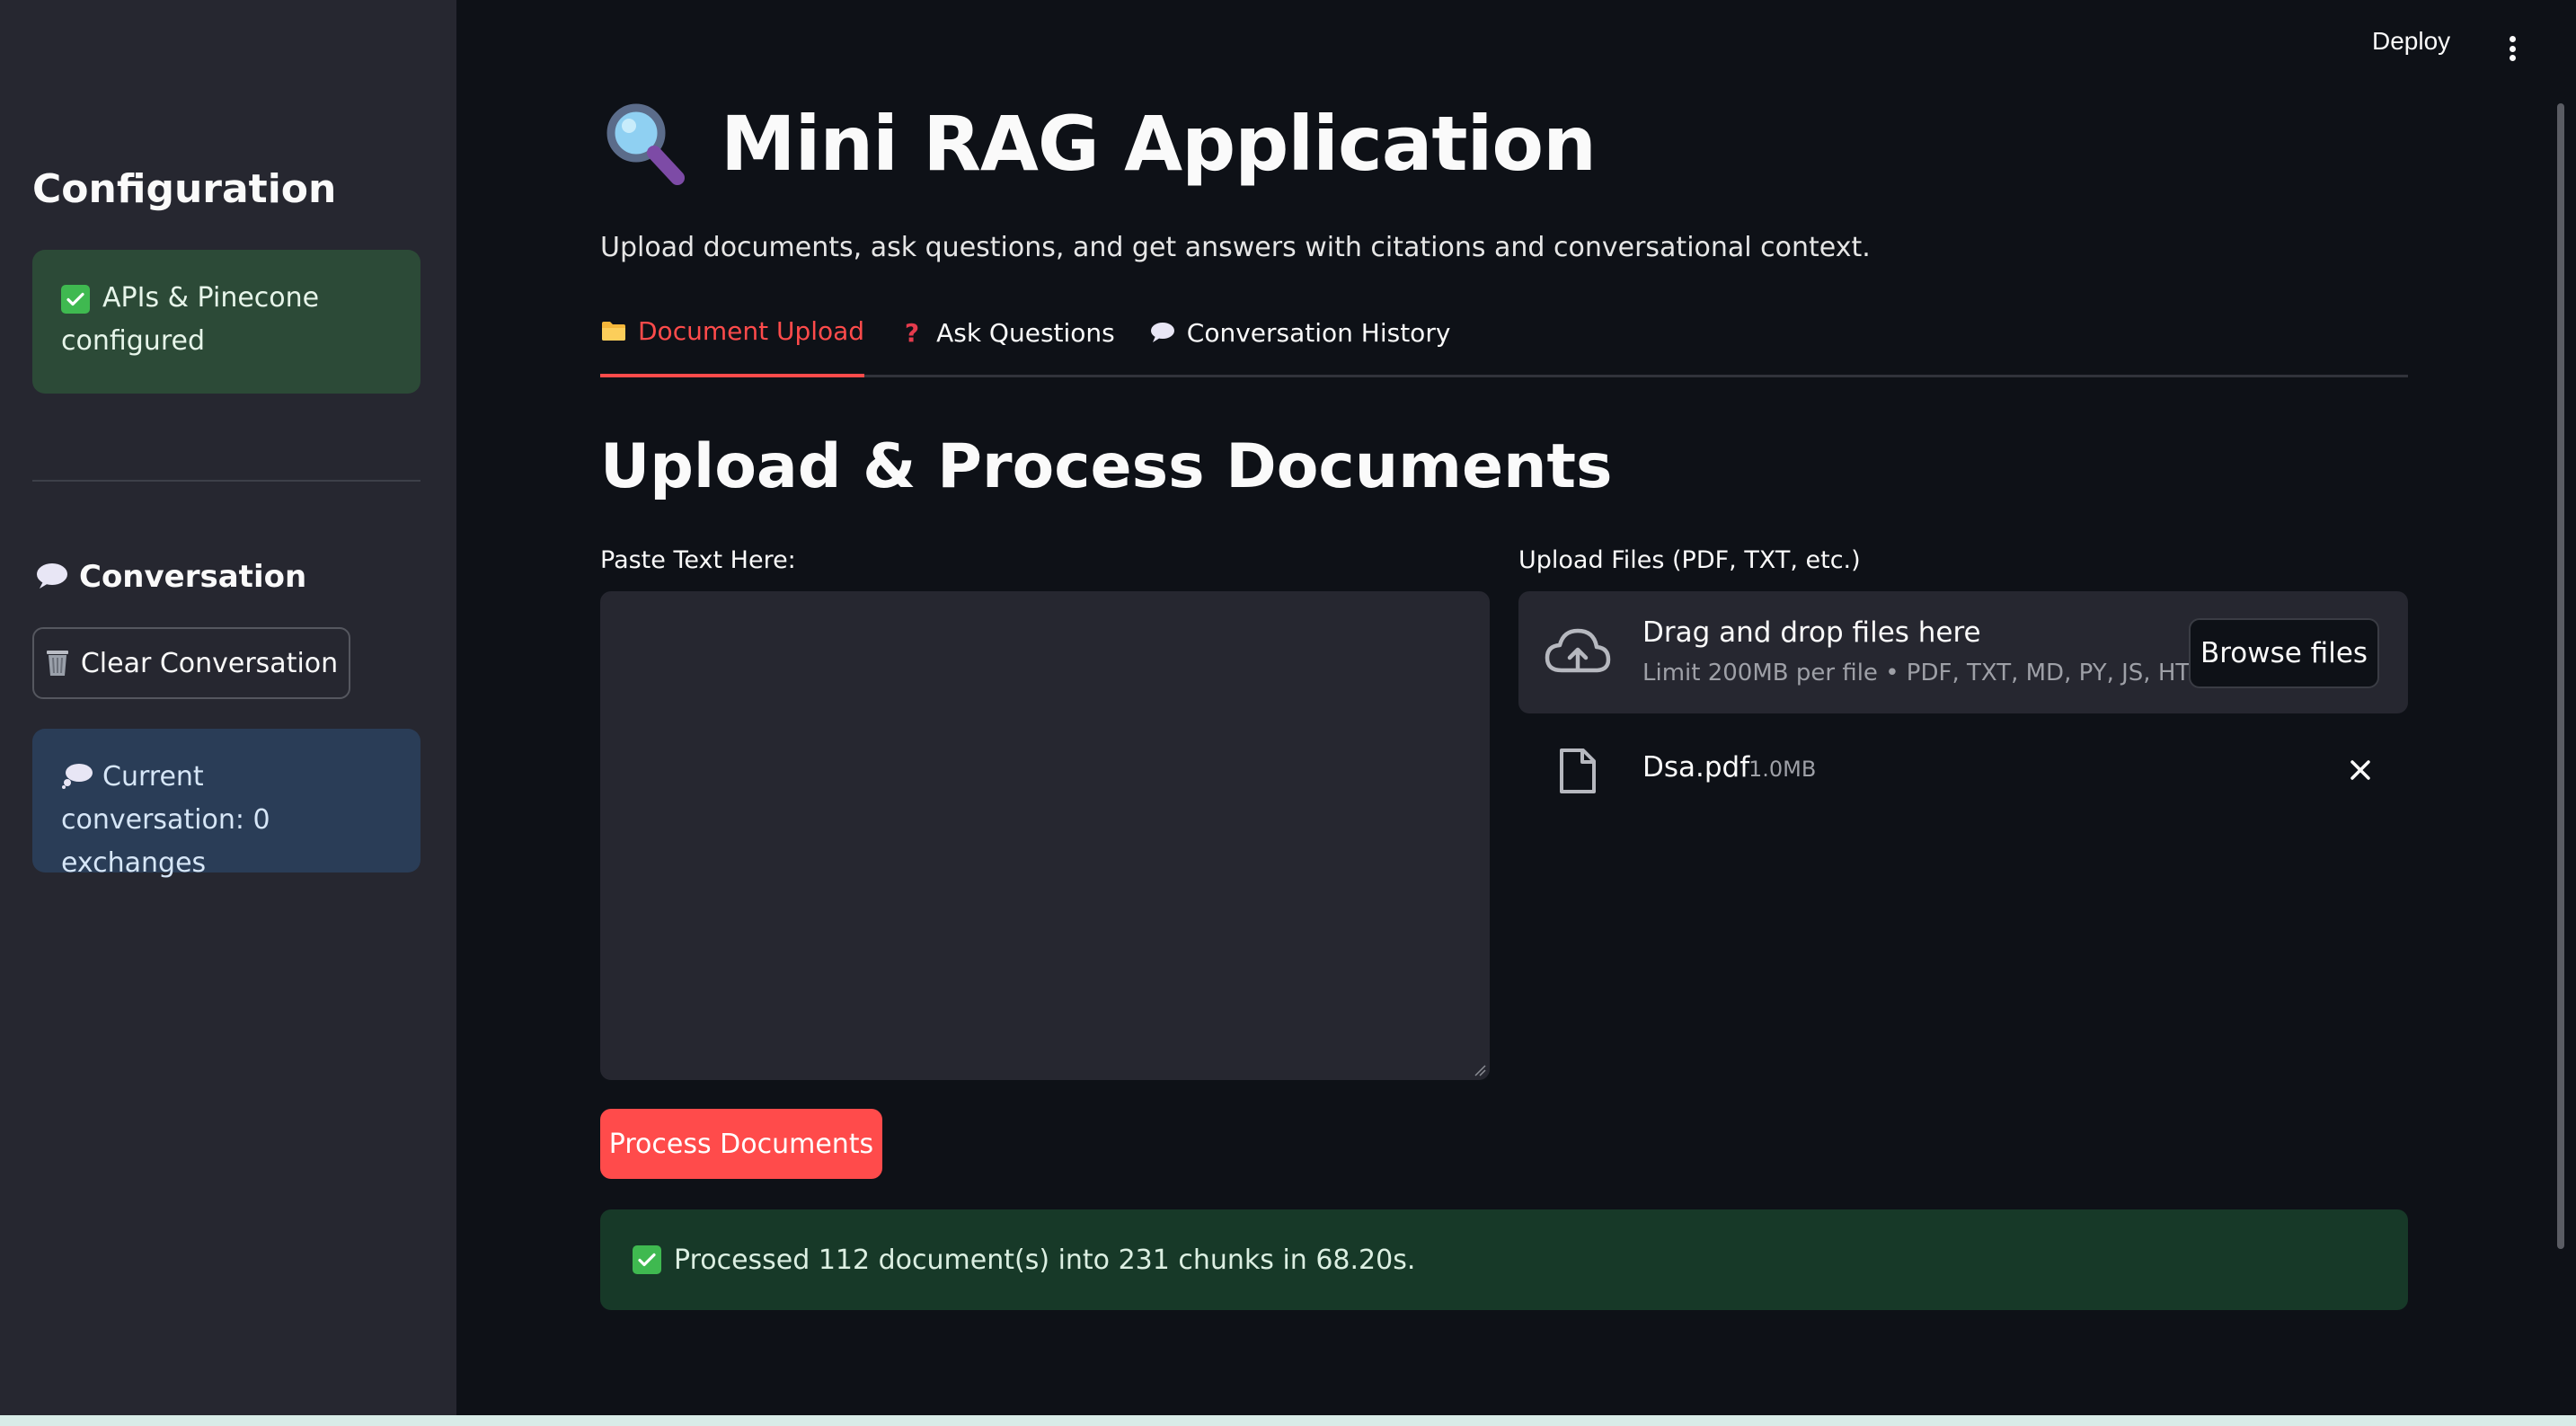 Image resolution: width=2576 pixels, height=1426 pixels. Describe the element at coordinates (2560, 676) in the screenshot. I see `scrollbar` at that location.